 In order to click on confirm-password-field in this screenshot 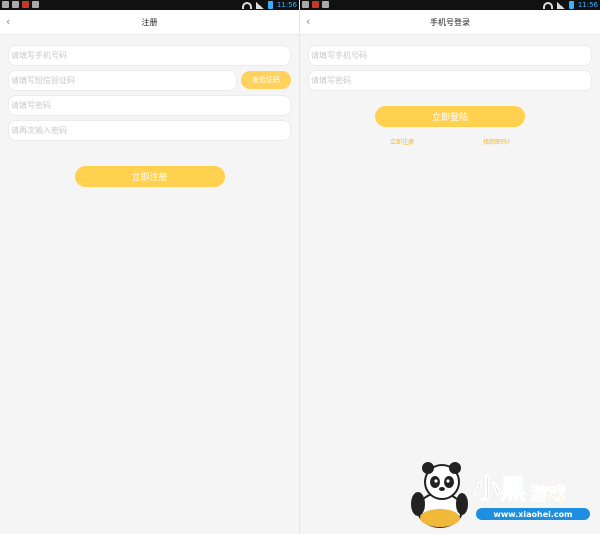, I will do `click(149, 130)`.